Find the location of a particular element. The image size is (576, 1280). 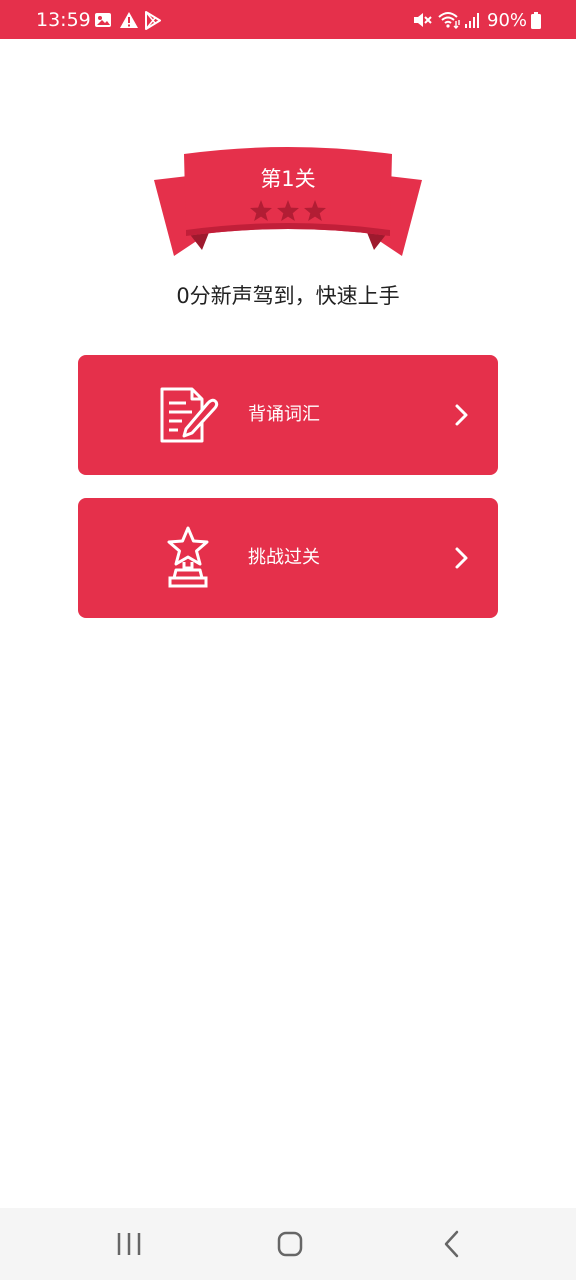

home-icon is located at coordinates (290, 1244).